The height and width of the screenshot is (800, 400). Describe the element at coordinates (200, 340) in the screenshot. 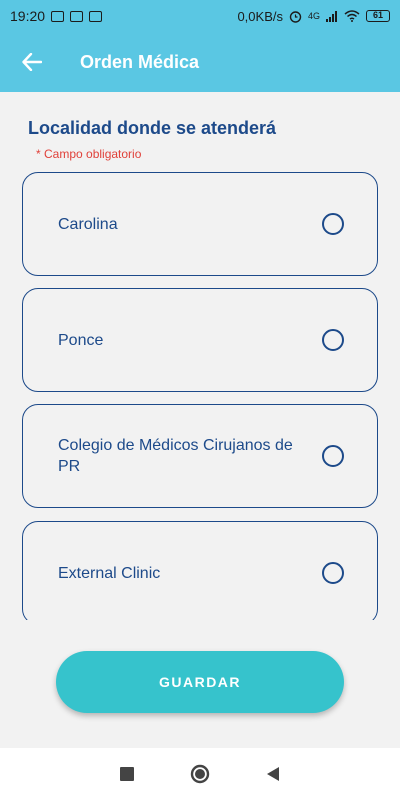

I see `option-ponce: Ponce` at that location.